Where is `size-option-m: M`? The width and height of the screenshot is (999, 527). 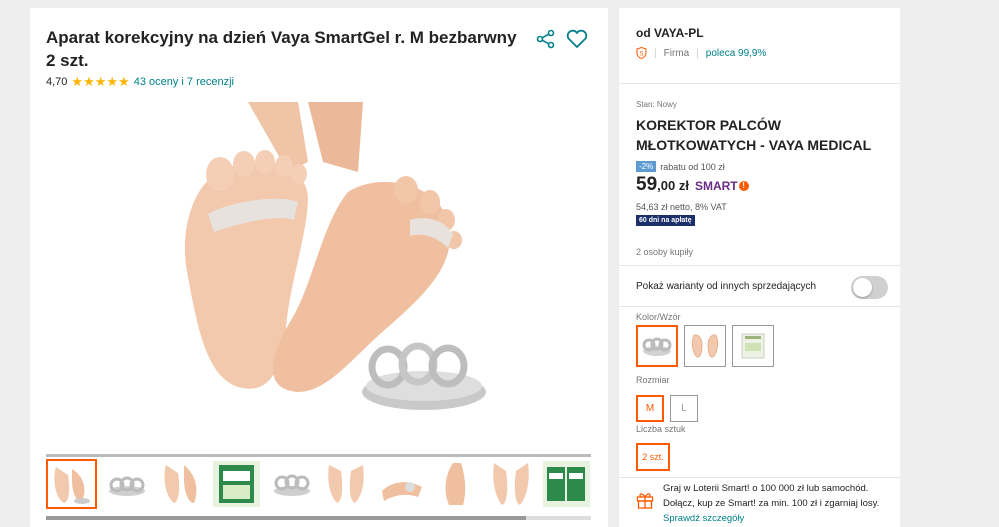
size-option-m: M is located at coordinates (650, 408).